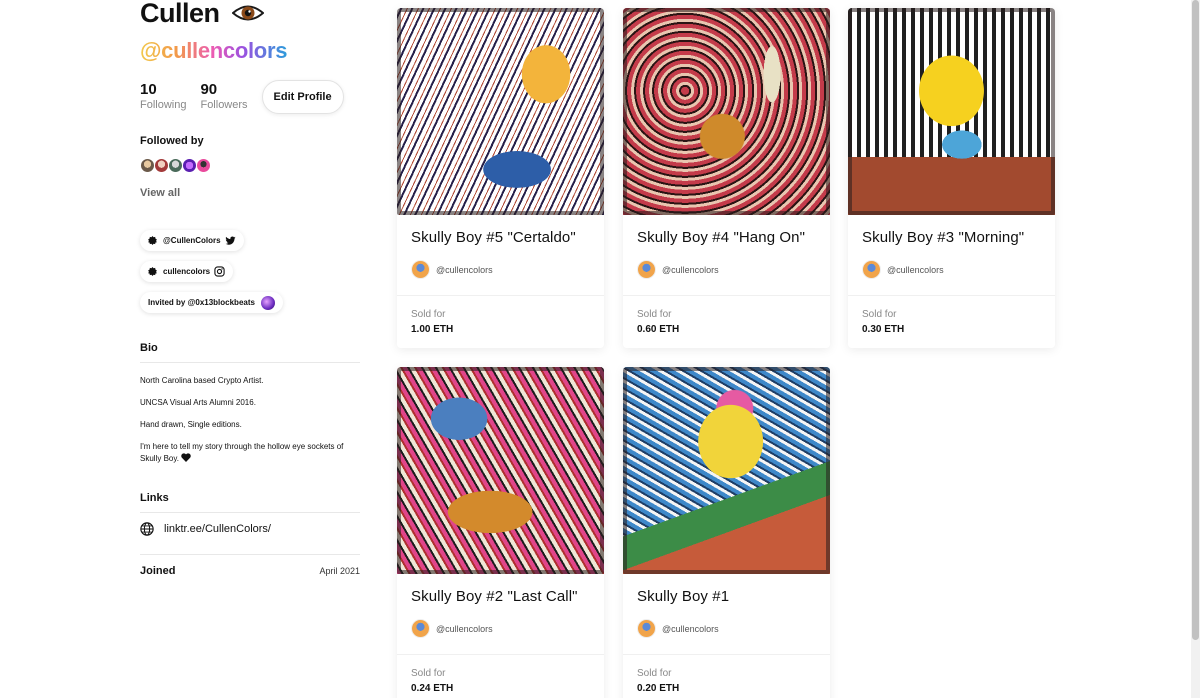  I want to click on sold-price: 0.60 ETH, so click(658, 329).